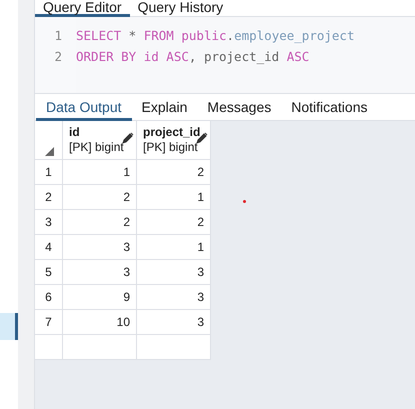 Image resolution: width=415 pixels, height=409 pixels. What do you see at coordinates (49, 272) in the screenshot?
I see `row-number: 5` at bounding box center [49, 272].